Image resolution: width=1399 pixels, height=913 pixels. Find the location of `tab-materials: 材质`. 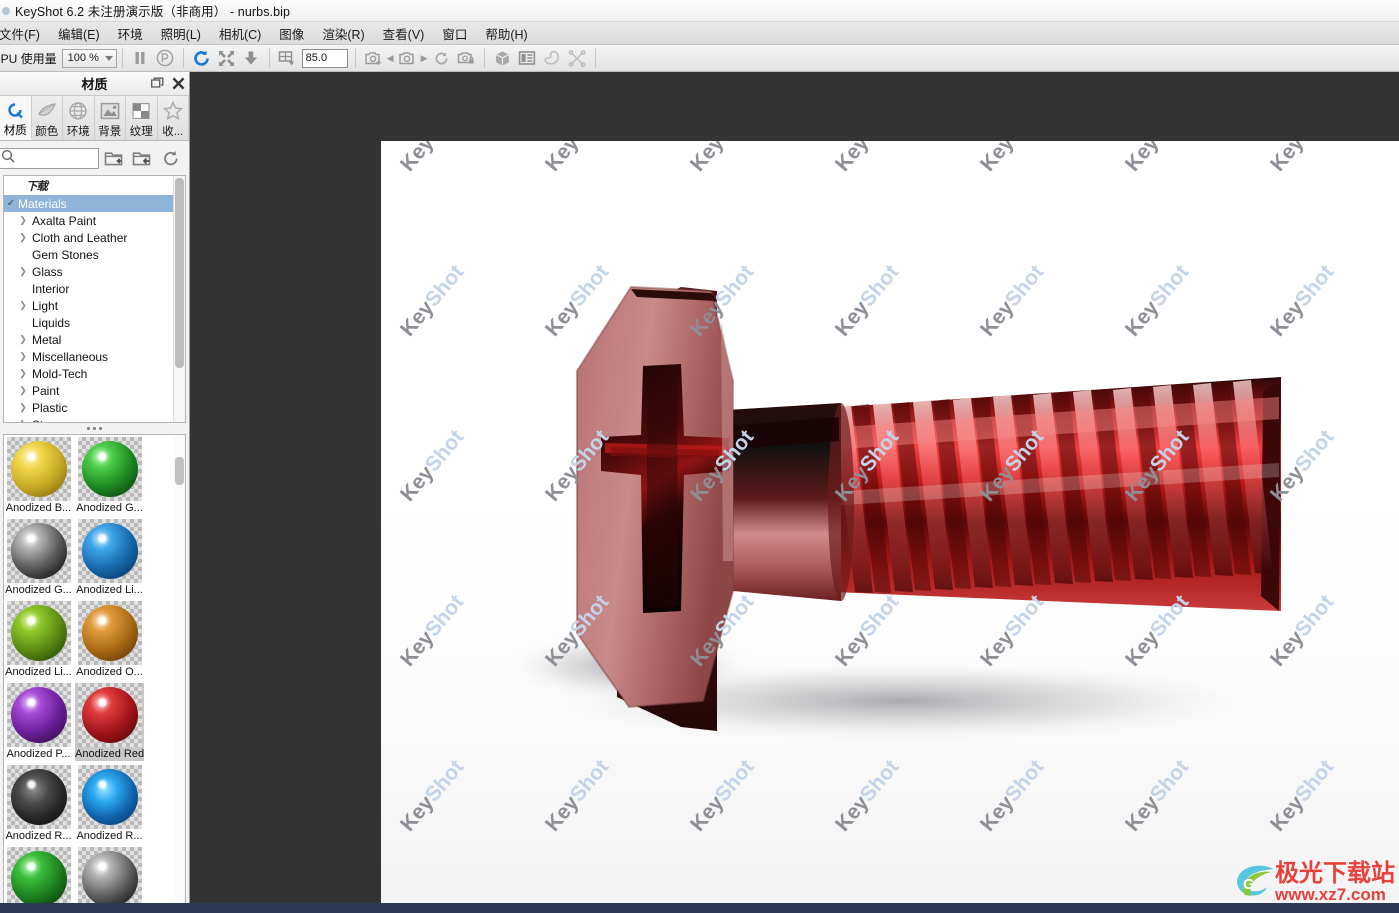

tab-materials: 材质 is located at coordinates (16, 118).